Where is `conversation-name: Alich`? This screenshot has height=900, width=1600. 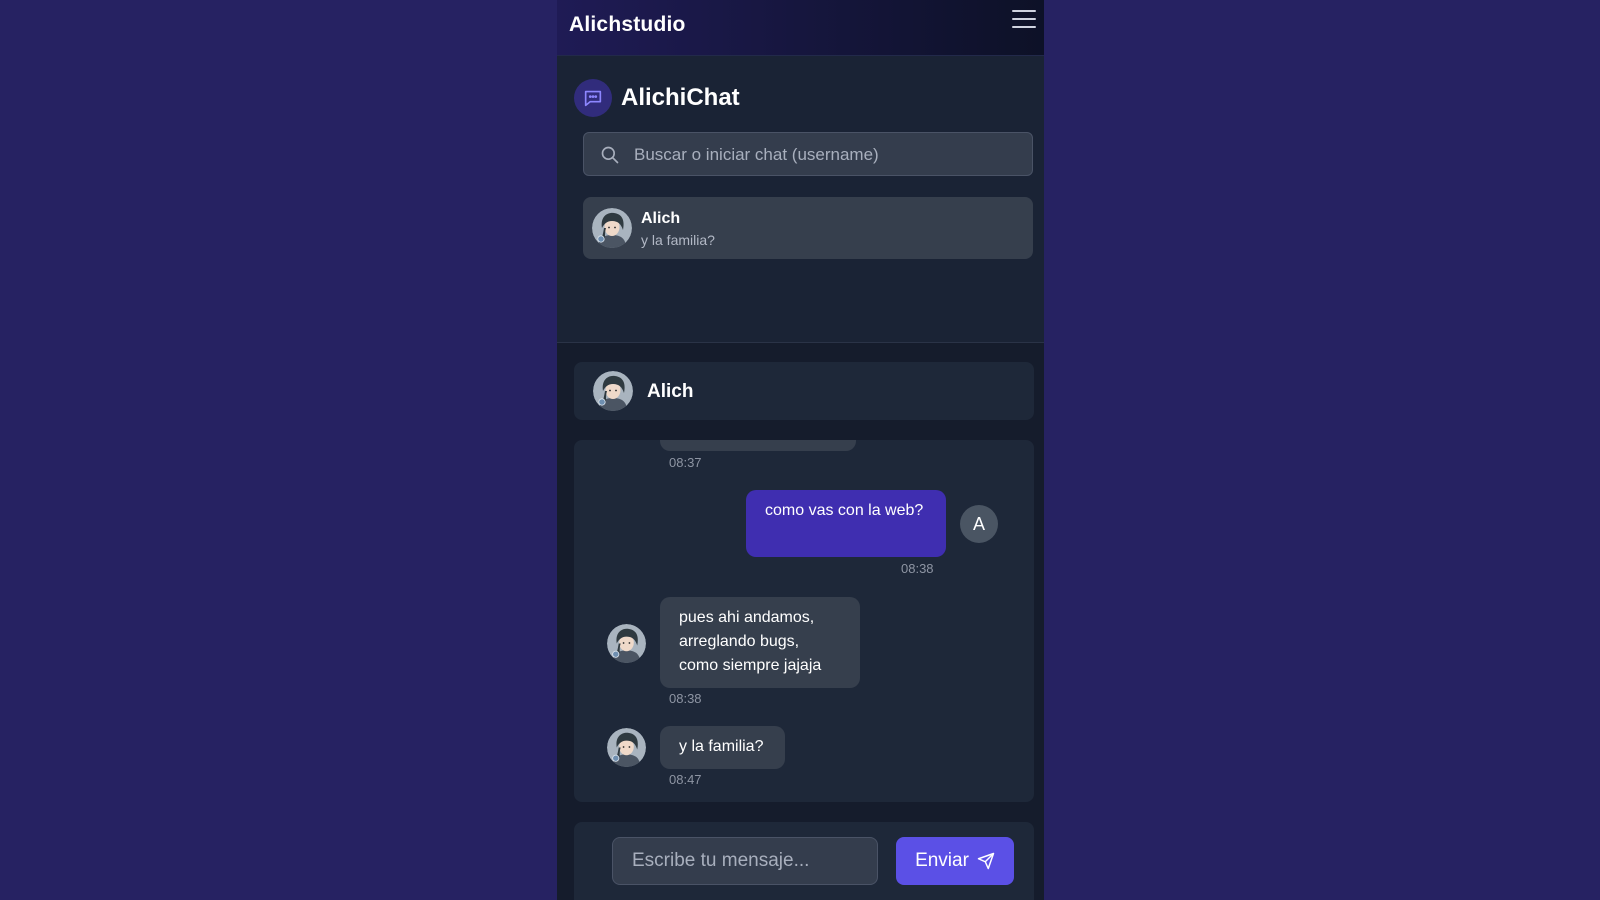
conversation-name: Alich is located at coordinates (661, 218).